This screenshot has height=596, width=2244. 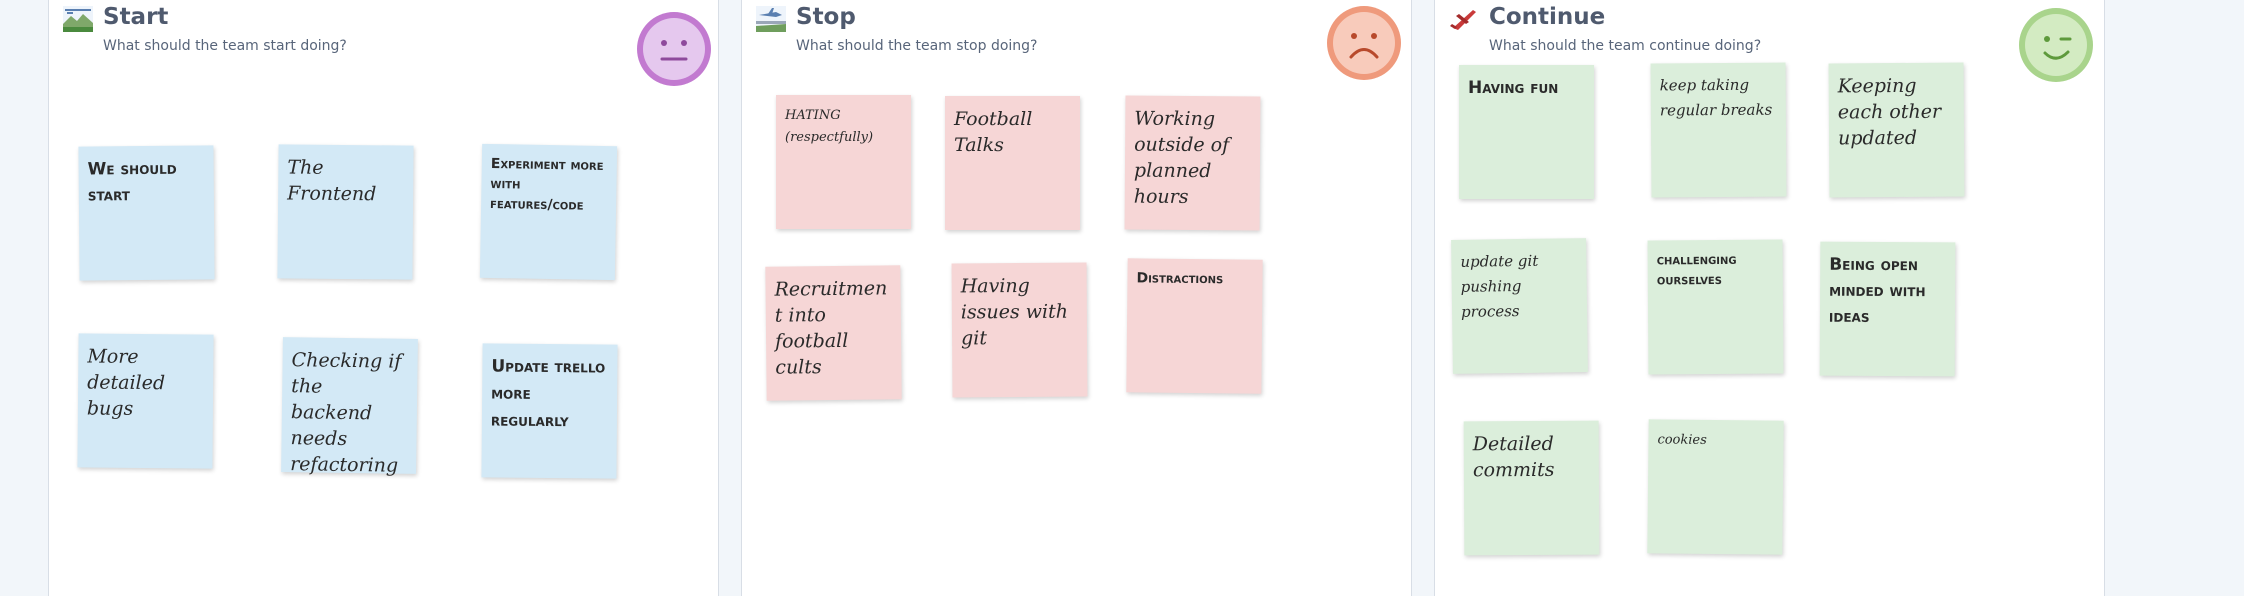 I want to click on column-title: Stop, so click(x=826, y=17).